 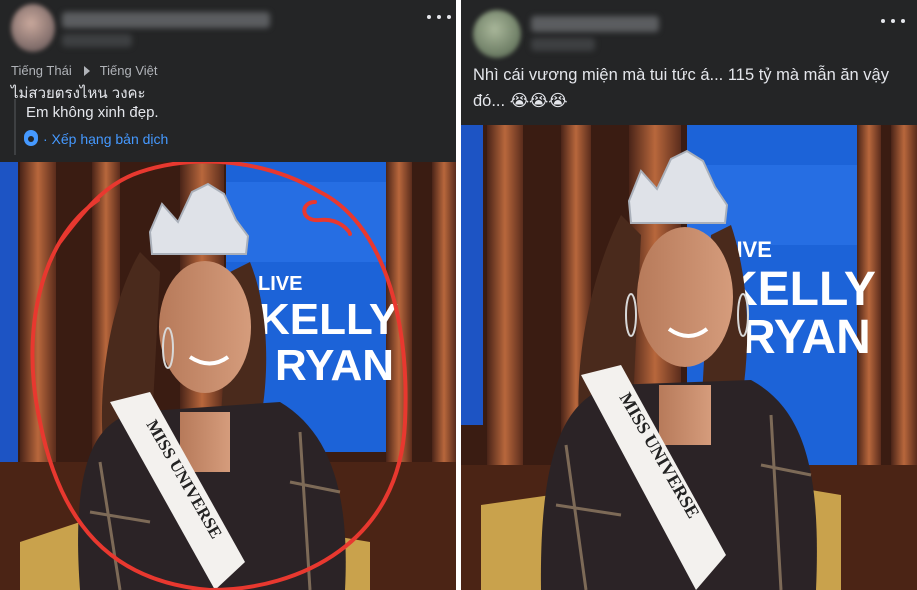 I want to click on translated-text: Em không xinh đẹp., so click(x=92, y=112).